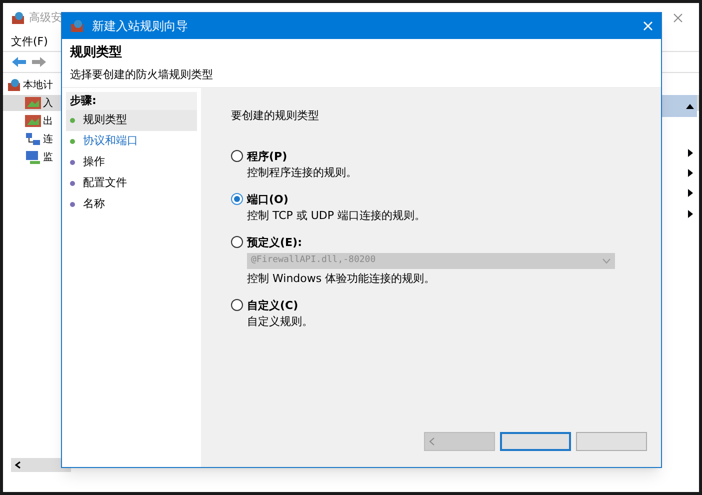 The image size is (702, 495). What do you see at coordinates (140, 26) in the screenshot?
I see `dialog-title: 新建入站规则向导` at bounding box center [140, 26].